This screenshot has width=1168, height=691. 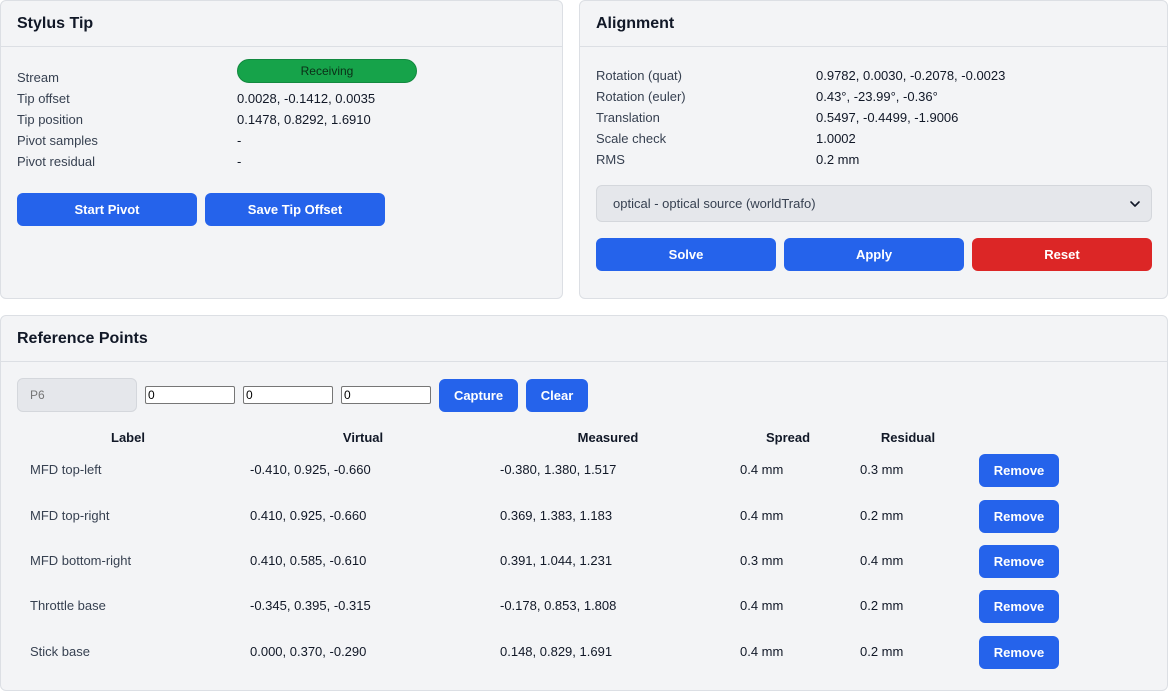 I want to click on pivot-samples-row: Pivot samples -, so click(x=281, y=140).